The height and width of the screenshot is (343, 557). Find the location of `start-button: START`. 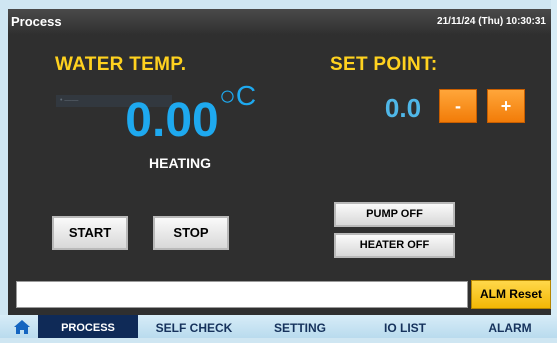

start-button: START is located at coordinates (90, 233).